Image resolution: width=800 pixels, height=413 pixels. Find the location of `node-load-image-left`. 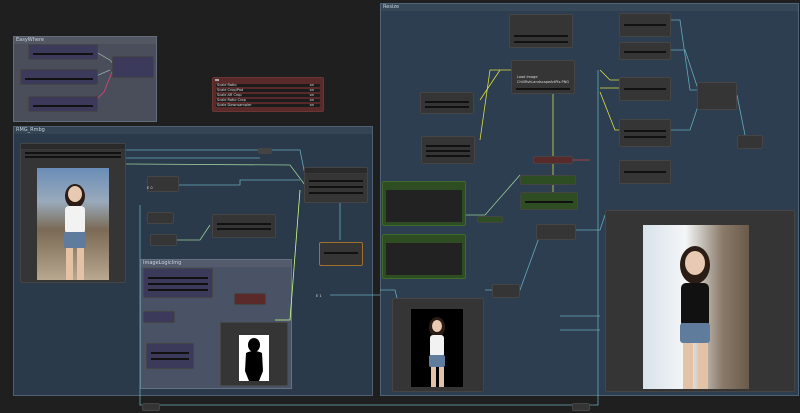

node-load-image-left is located at coordinates (73, 213).